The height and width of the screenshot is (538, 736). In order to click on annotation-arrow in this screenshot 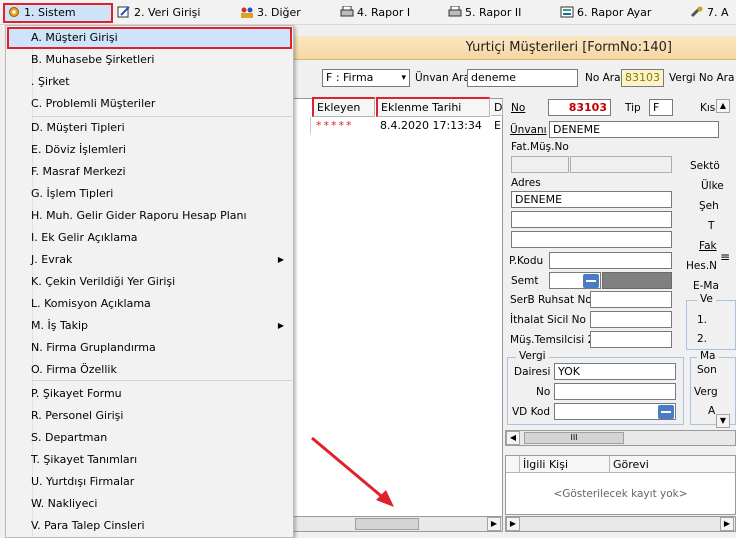, I will do `click(352, 471)`.